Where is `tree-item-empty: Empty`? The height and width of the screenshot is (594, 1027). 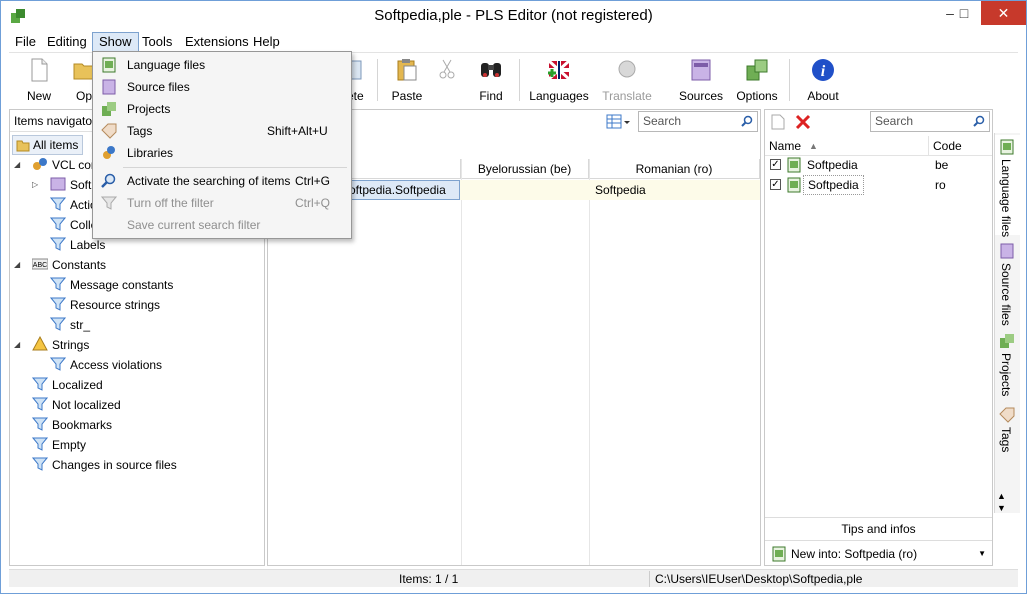 tree-item-empty: Empty is located at coordinates (59, 445).